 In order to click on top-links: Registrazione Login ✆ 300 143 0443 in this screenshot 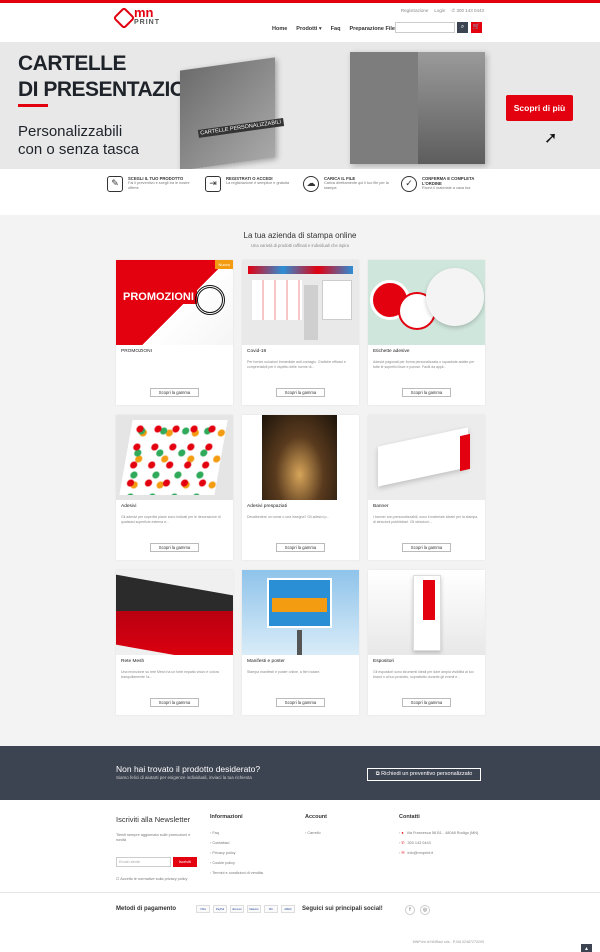, I will do `click(442, 11)`.